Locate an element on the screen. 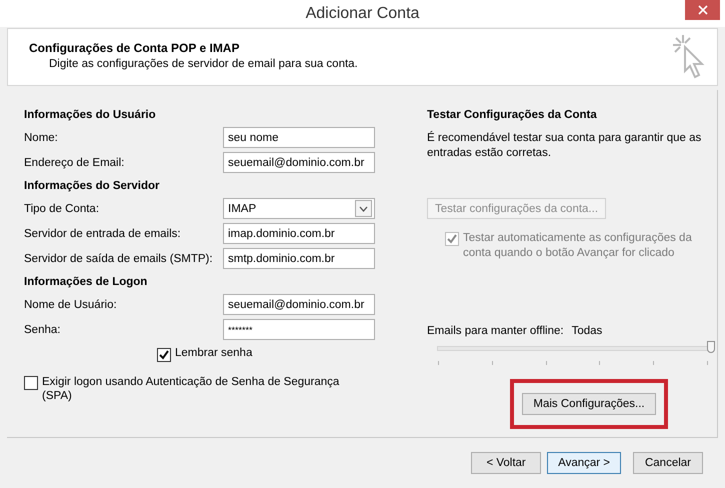  checkbox-label: Exigir logon usando Autenticação de Senha de Segurança (SPA) is located at coordinates (191, 389).